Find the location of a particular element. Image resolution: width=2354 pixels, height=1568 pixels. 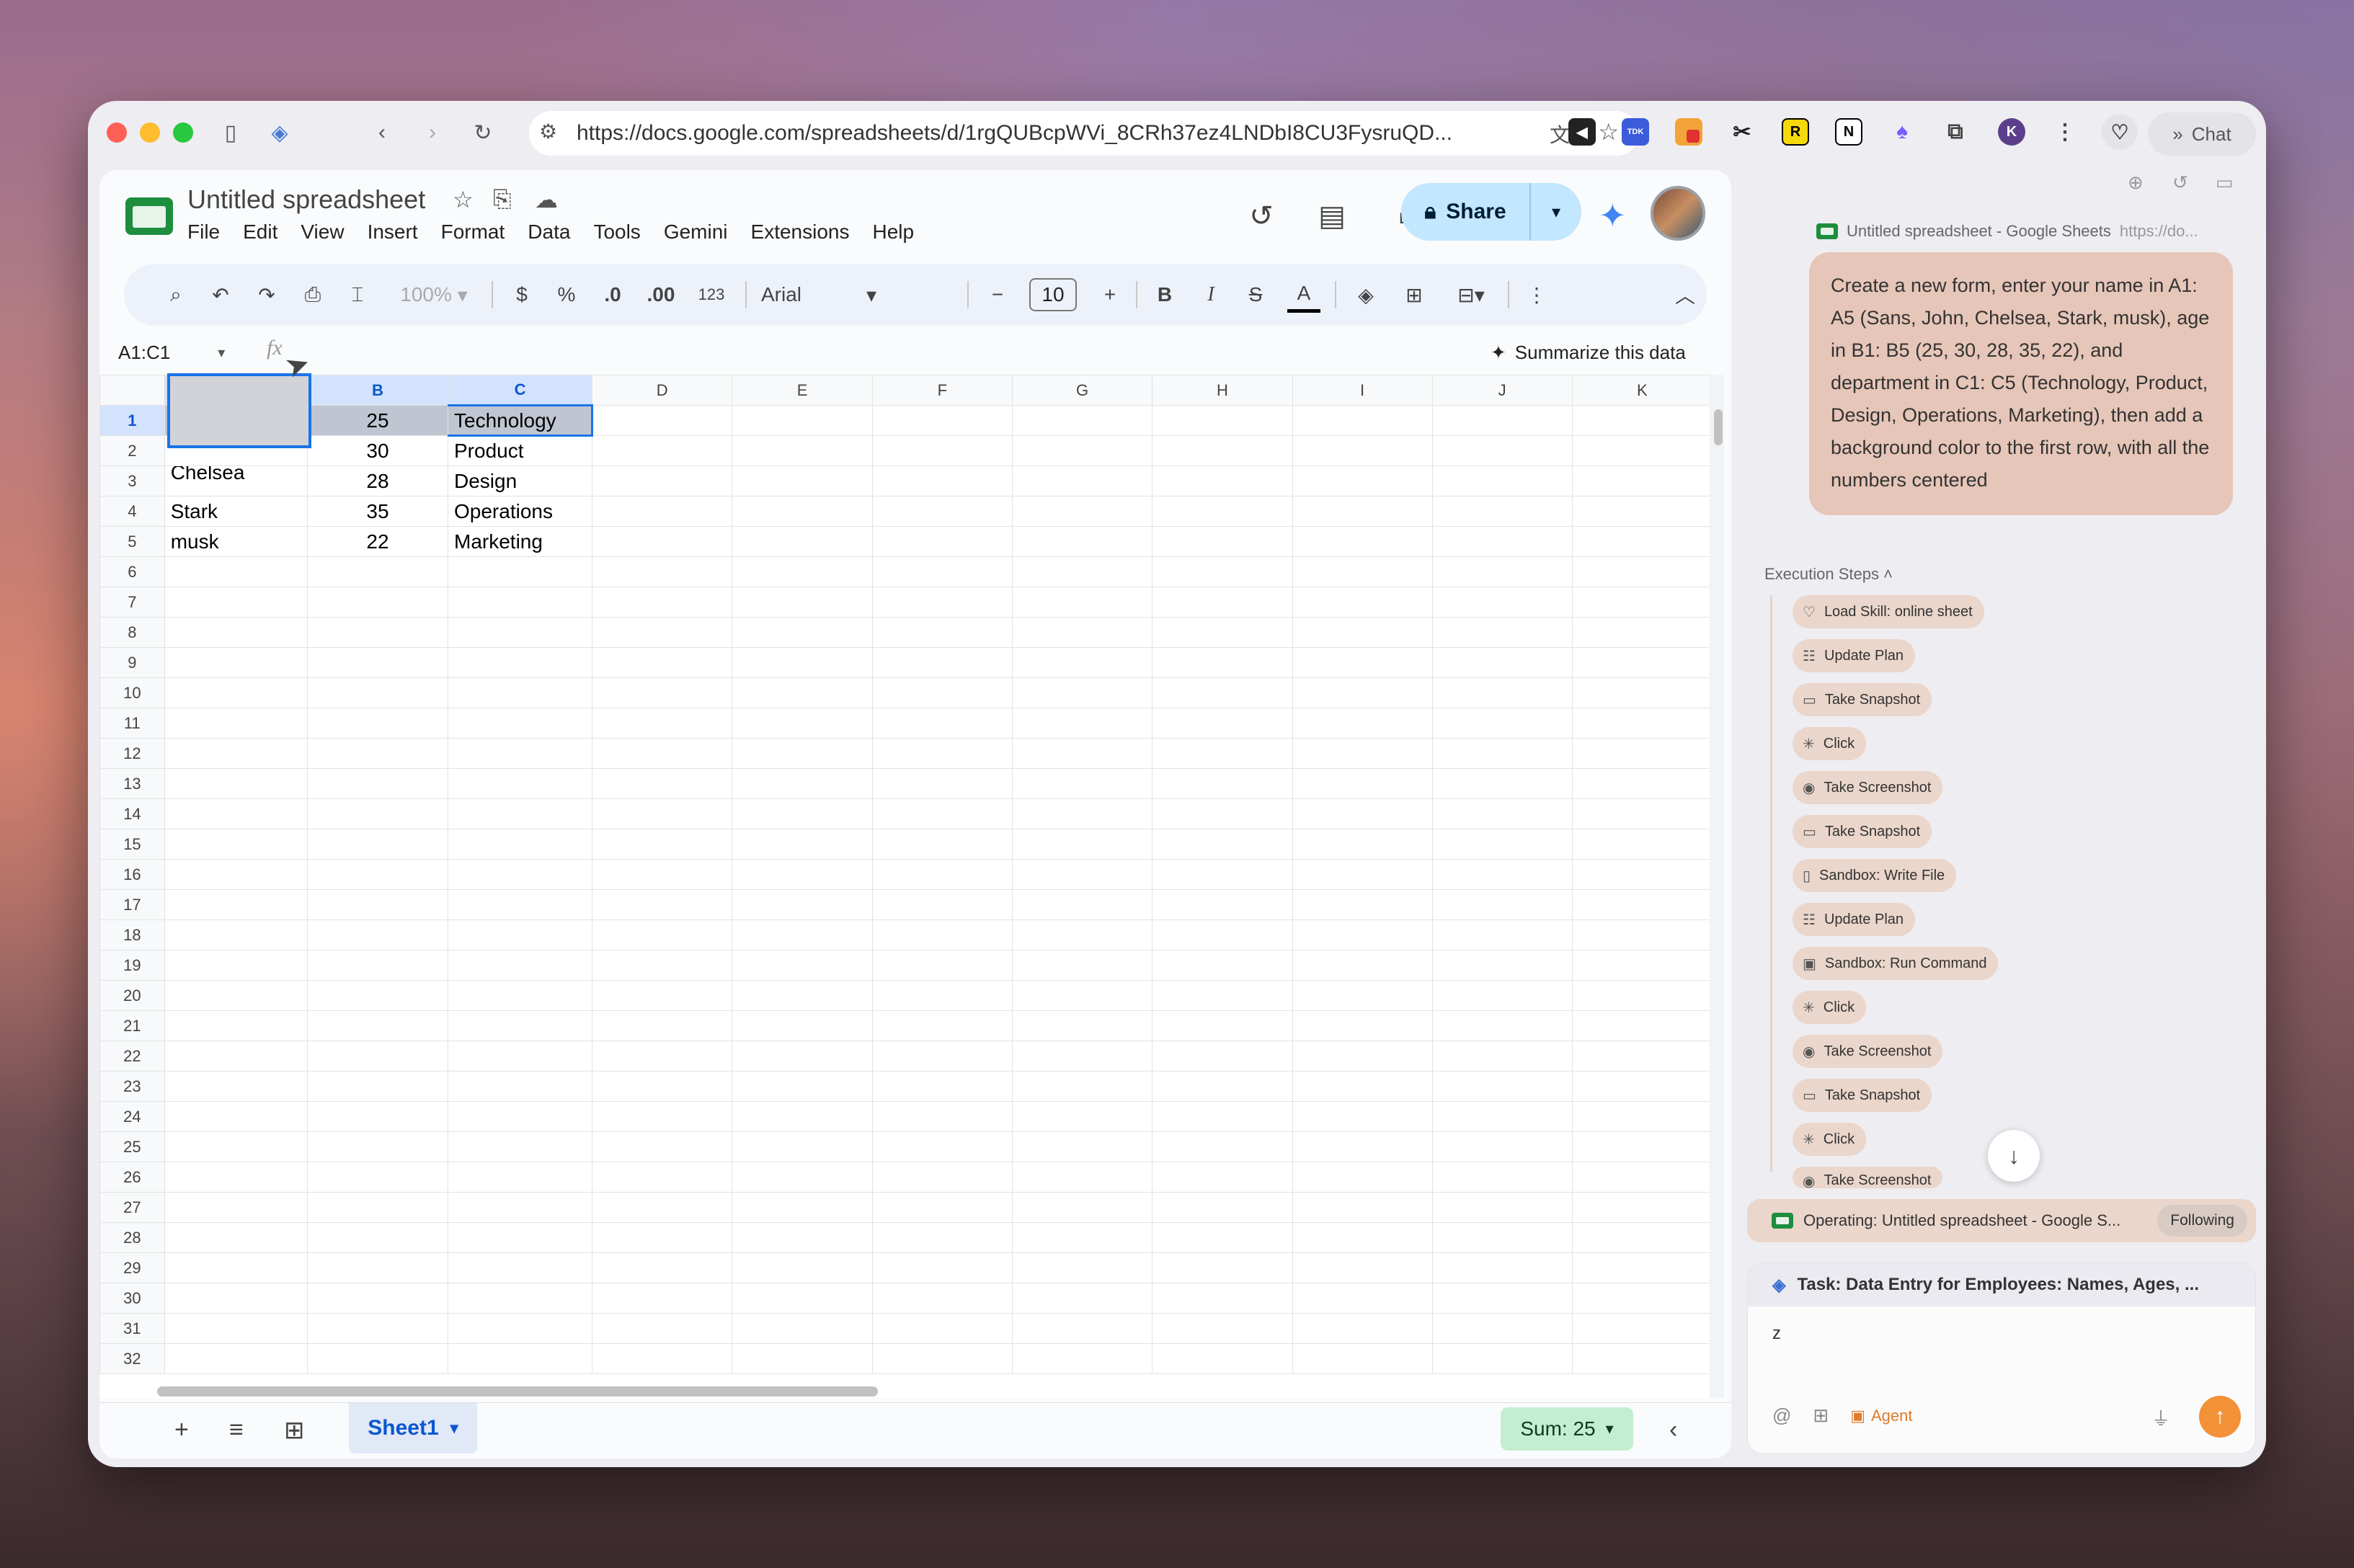

column-header-i: I is located at coordinates (1362, 390).